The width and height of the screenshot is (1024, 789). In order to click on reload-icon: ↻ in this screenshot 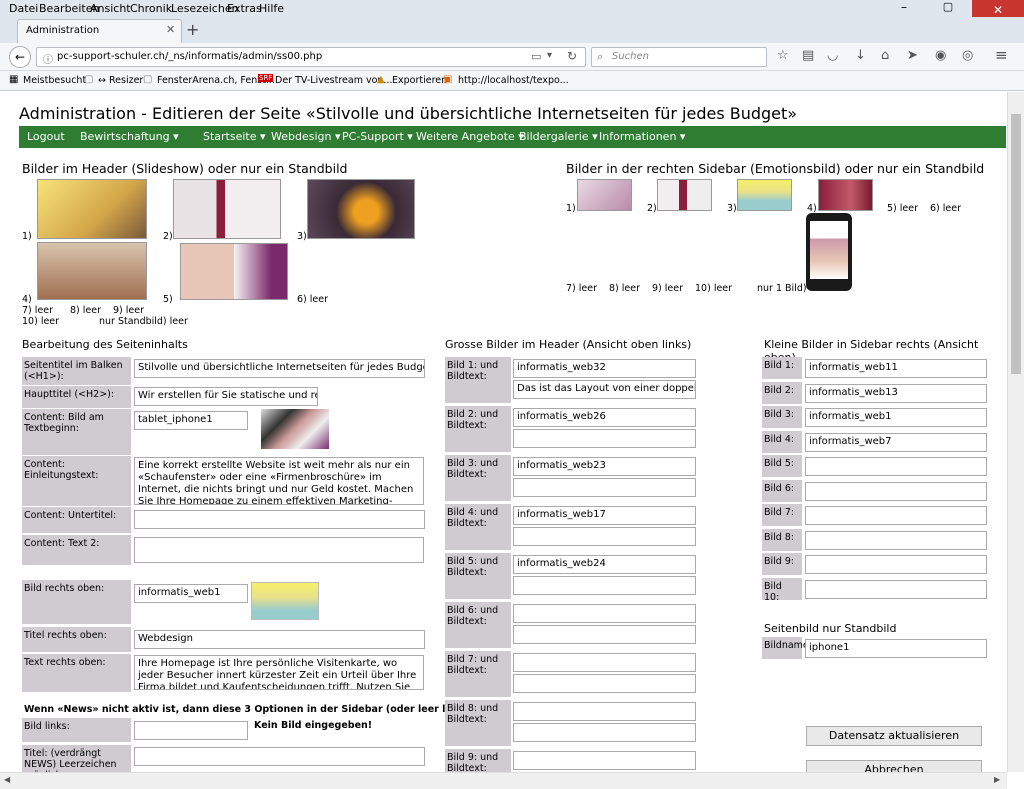, I will do `click(572, 56)`.